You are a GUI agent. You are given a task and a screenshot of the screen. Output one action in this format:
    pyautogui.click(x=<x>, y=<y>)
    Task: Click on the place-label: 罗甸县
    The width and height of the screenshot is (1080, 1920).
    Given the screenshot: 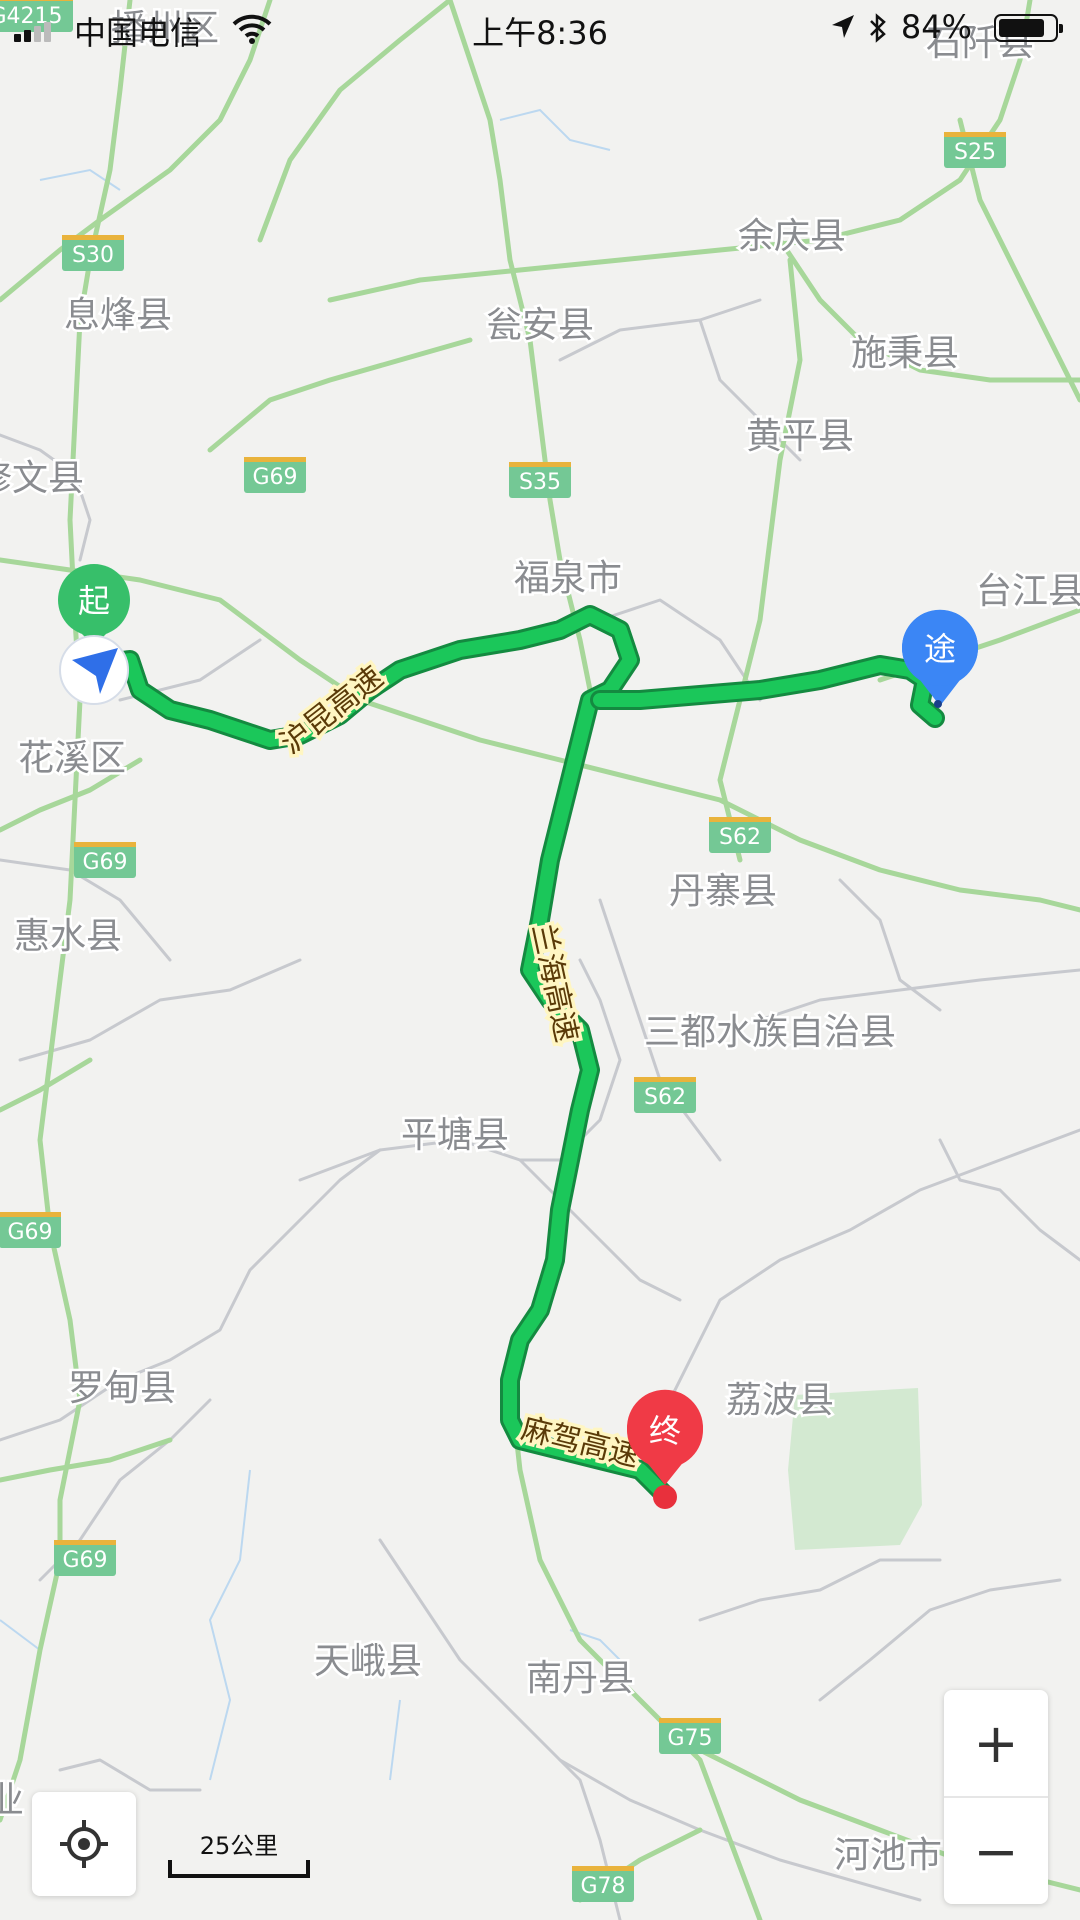 What is the action you would take?
    pyautogui.click(x=122, y=1388)
    